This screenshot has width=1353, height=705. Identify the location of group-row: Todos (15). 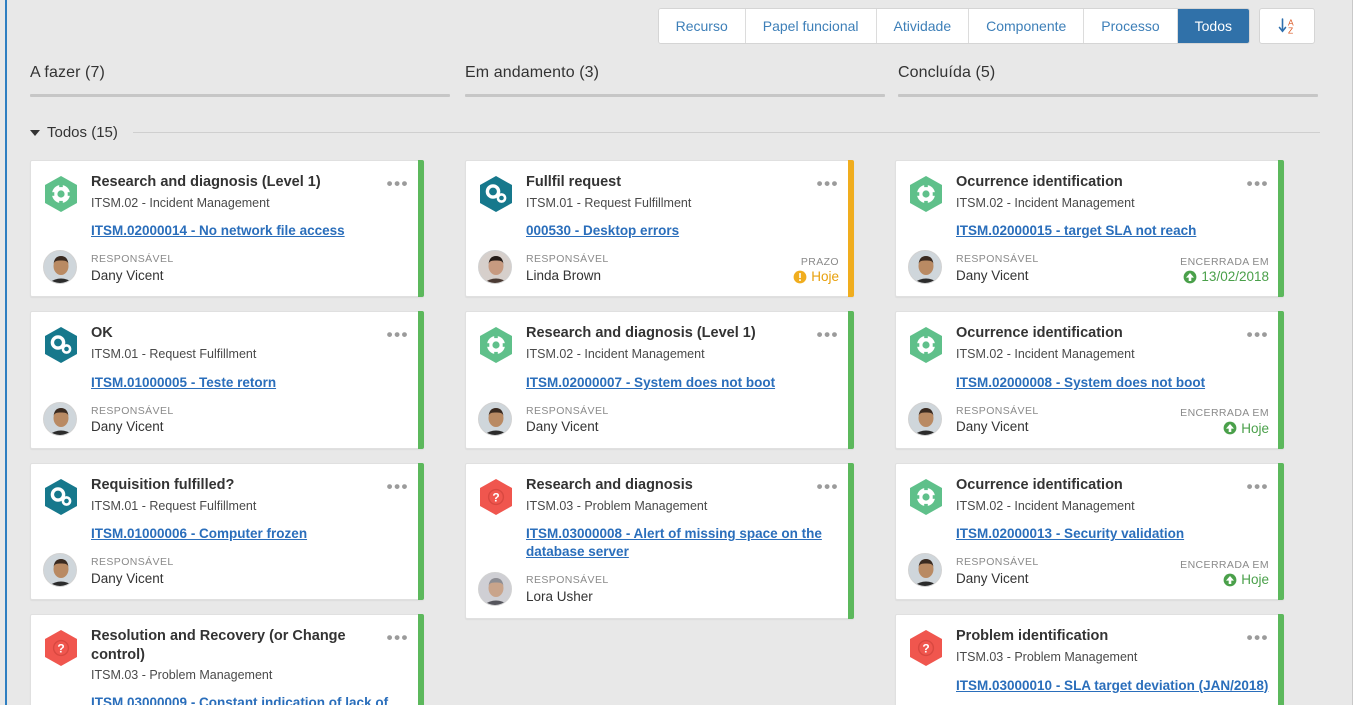
(675, 132).